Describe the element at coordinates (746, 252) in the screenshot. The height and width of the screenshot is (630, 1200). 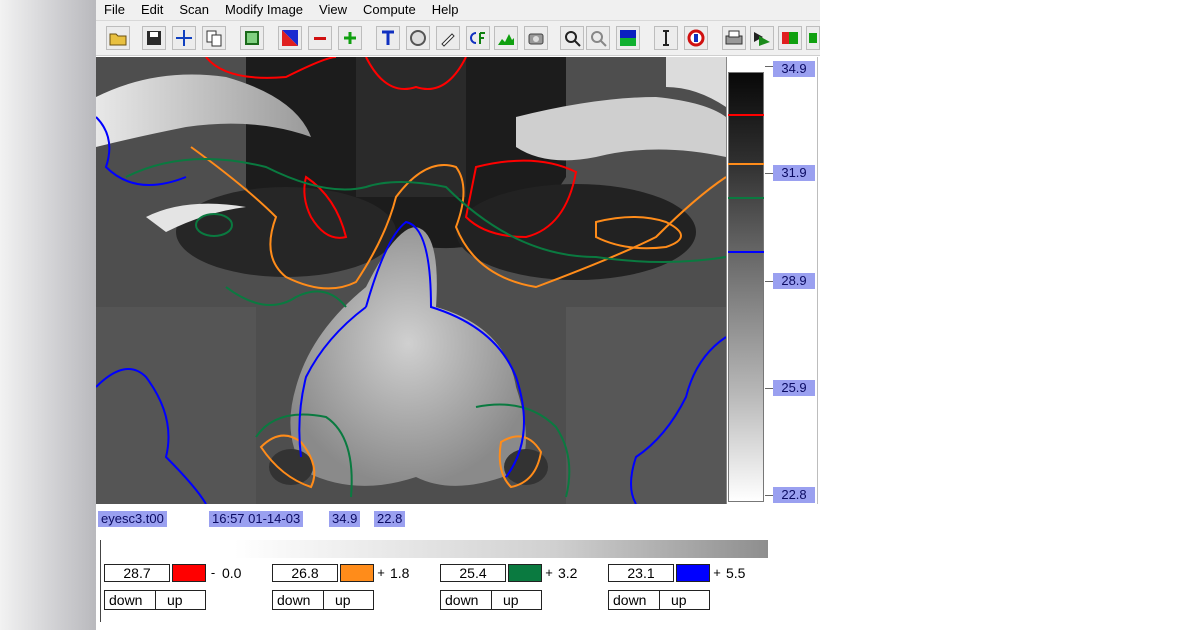
I see `isotherm-marker-blue` at that location.